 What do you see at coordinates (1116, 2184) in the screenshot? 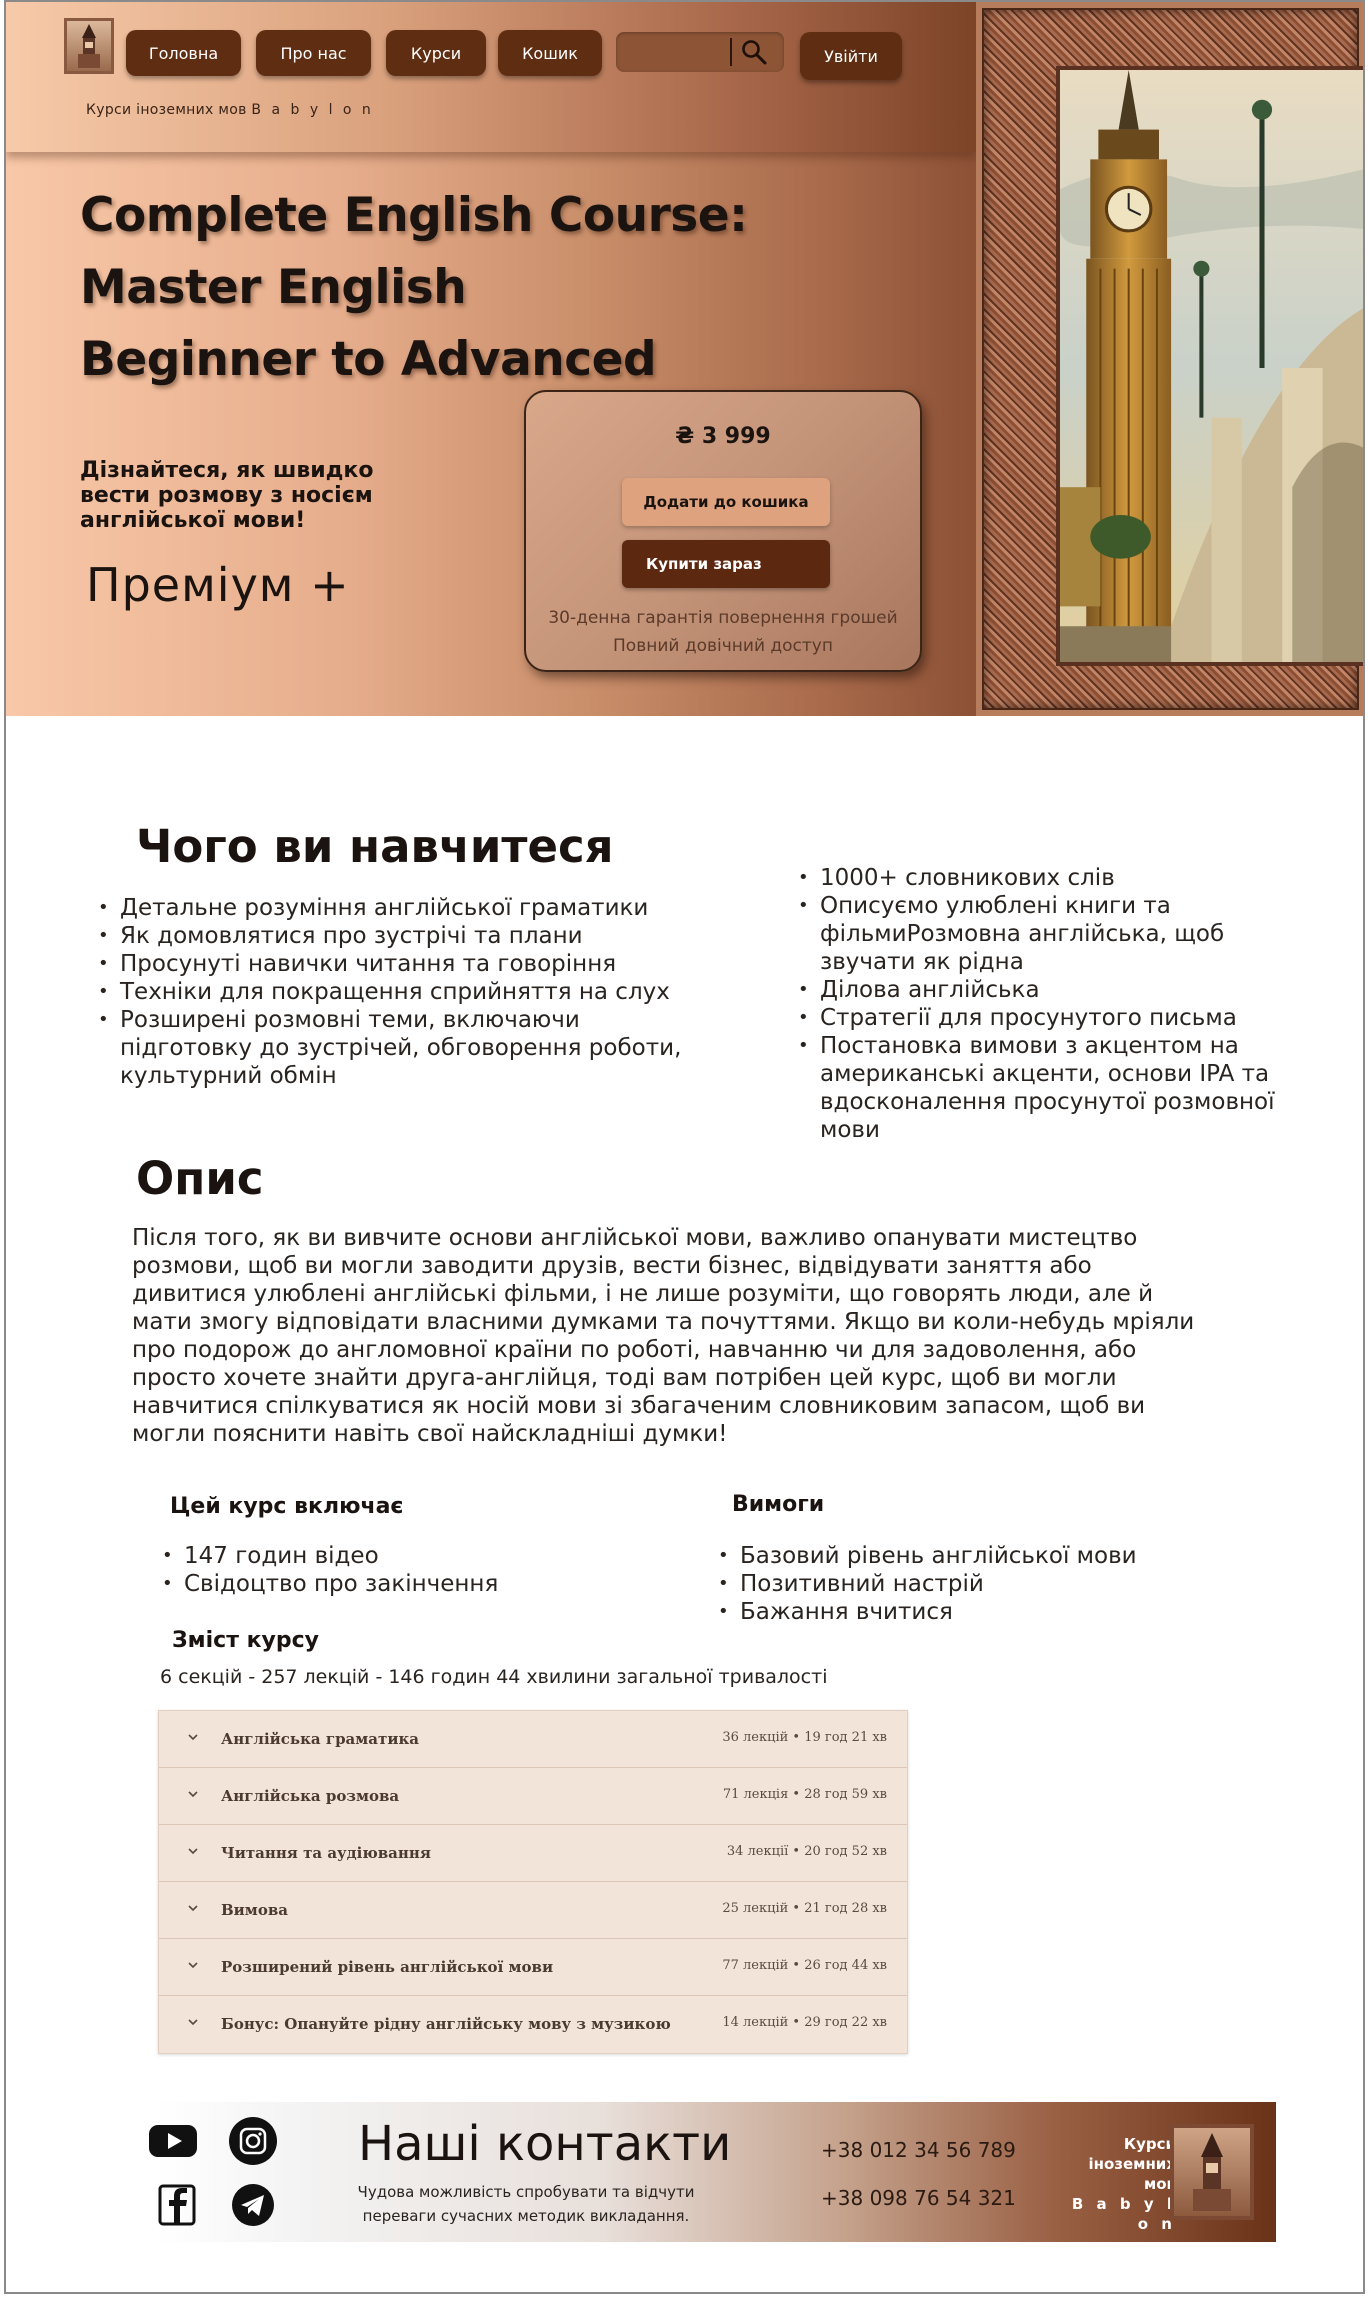
I see `footer-brand: Курси іноземних мов B a b y l o n` at bounding box center [1116, 2184].